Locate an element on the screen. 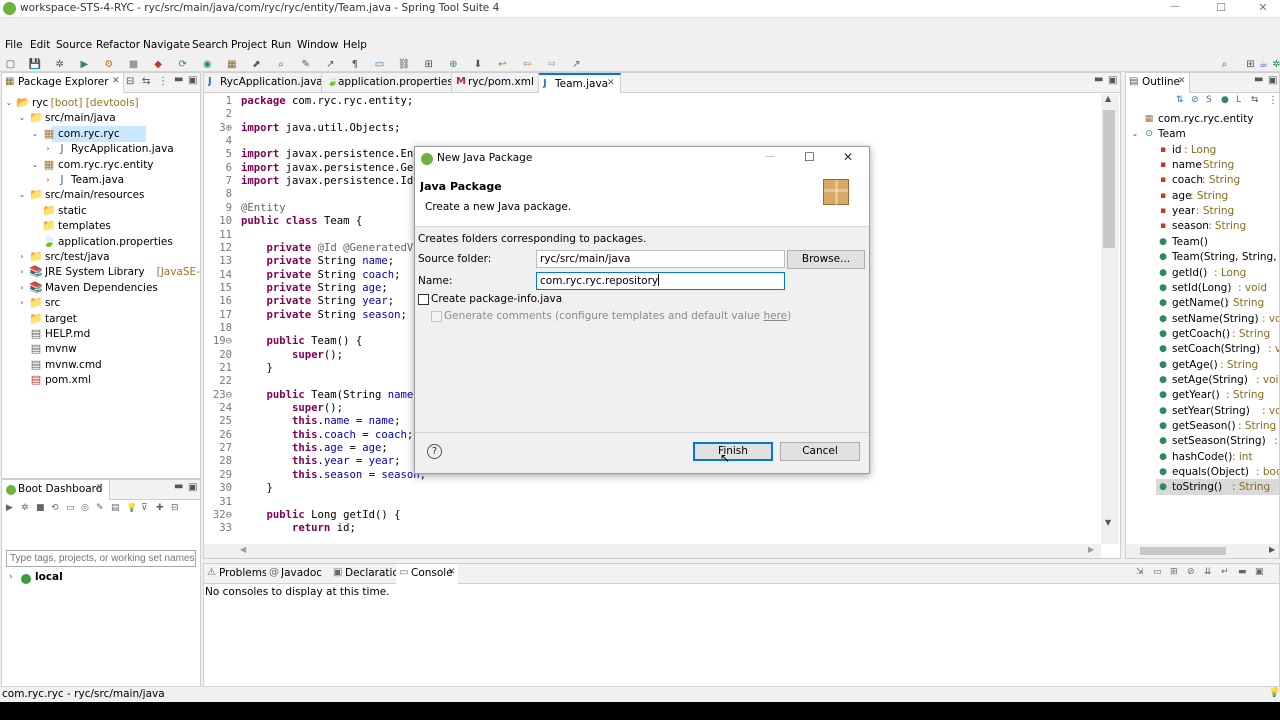 The height and width of the screenshot is (720, 1280). breadcrumb-icon: ⊞ is located at coordinates (428, 64).